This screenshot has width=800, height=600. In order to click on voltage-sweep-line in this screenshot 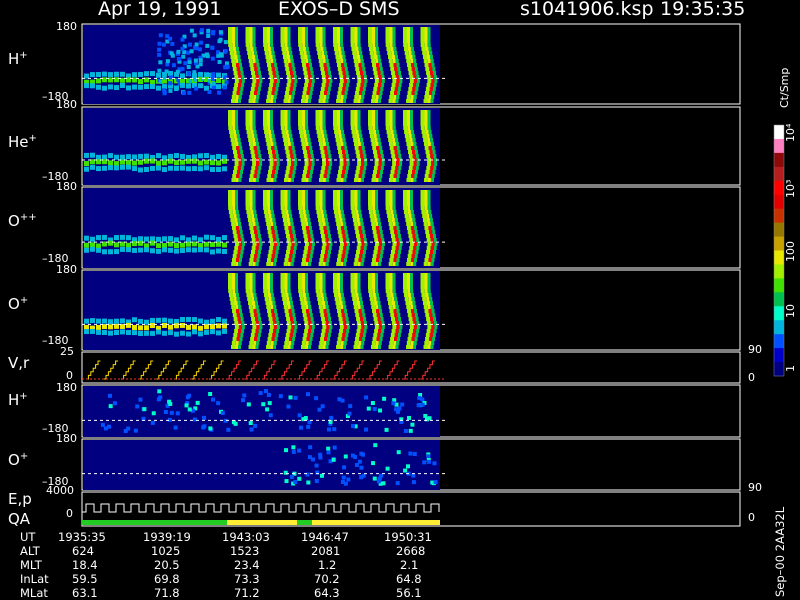, I will do `click(163, 370)`.